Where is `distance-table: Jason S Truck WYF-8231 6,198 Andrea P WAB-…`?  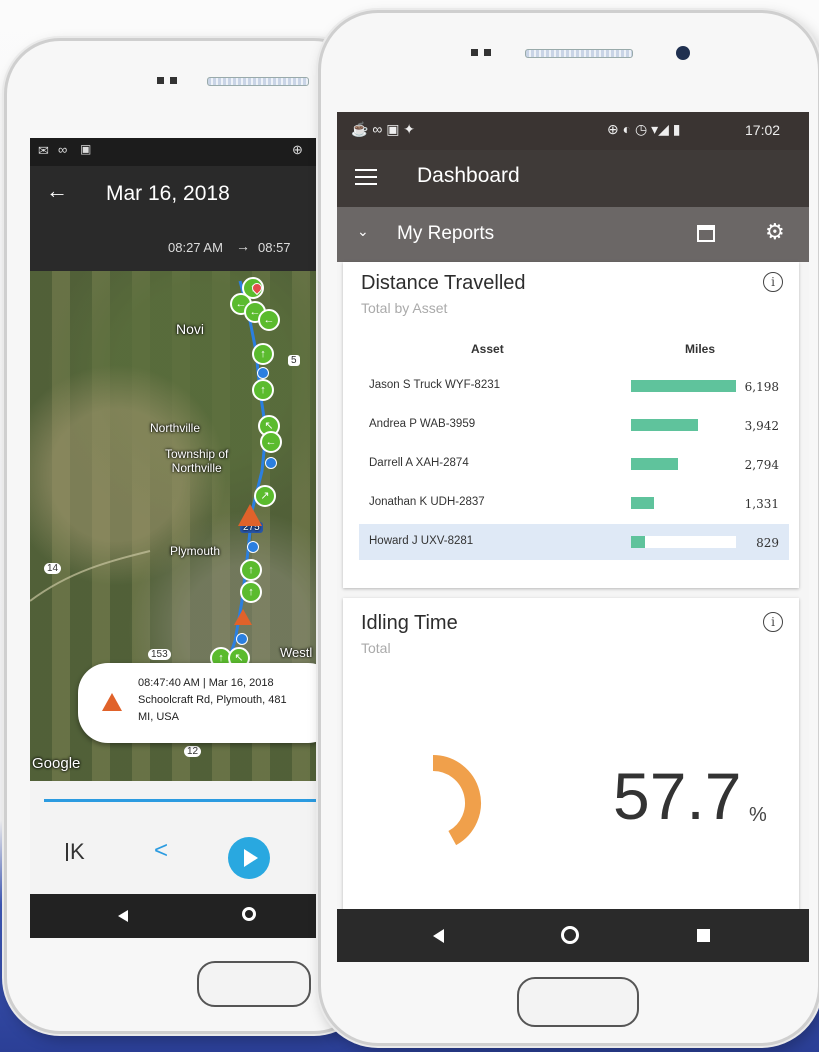
distance-table: Jason S Truck WYF-8231 6,198 Andrea P WAB-… is located at coordinates (571, 473).